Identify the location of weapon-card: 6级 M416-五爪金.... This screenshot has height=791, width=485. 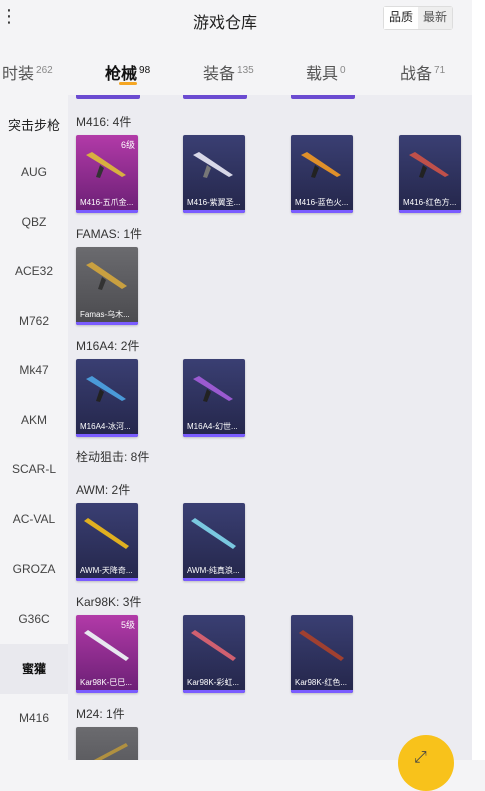
(107, 174).